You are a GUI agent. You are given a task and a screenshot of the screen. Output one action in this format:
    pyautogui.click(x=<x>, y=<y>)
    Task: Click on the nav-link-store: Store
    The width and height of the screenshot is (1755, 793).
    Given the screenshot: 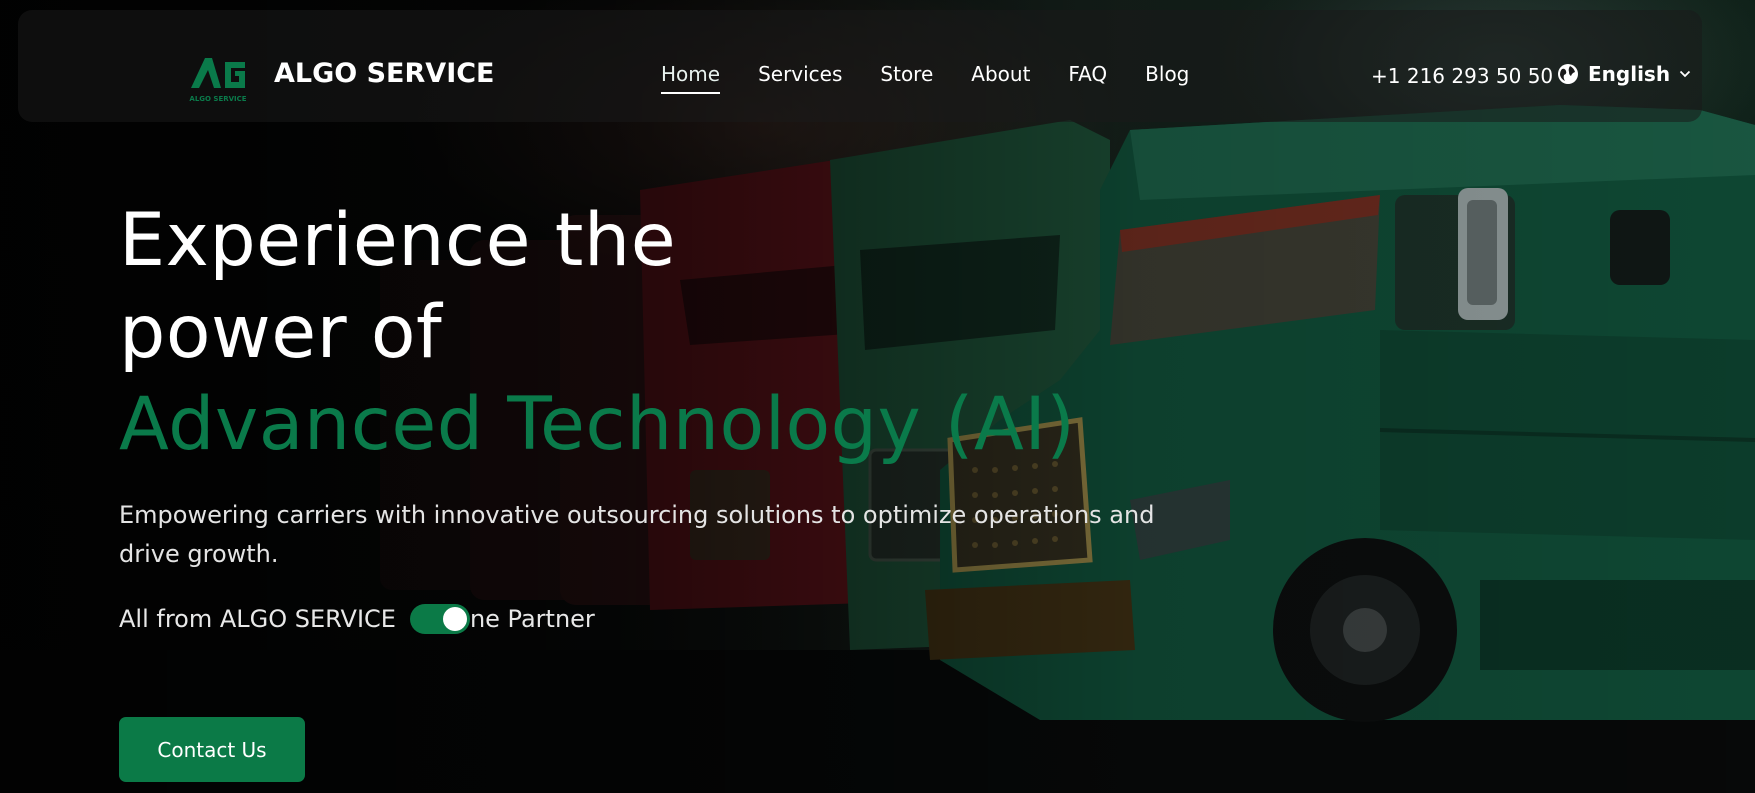 What is the action you would take?
    pyautogui.click(x=906, y=78)
    